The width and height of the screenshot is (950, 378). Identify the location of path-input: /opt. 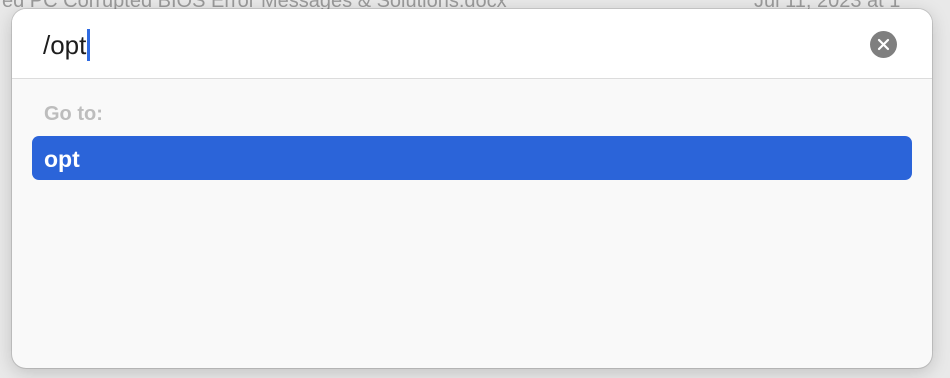
(66, 45).